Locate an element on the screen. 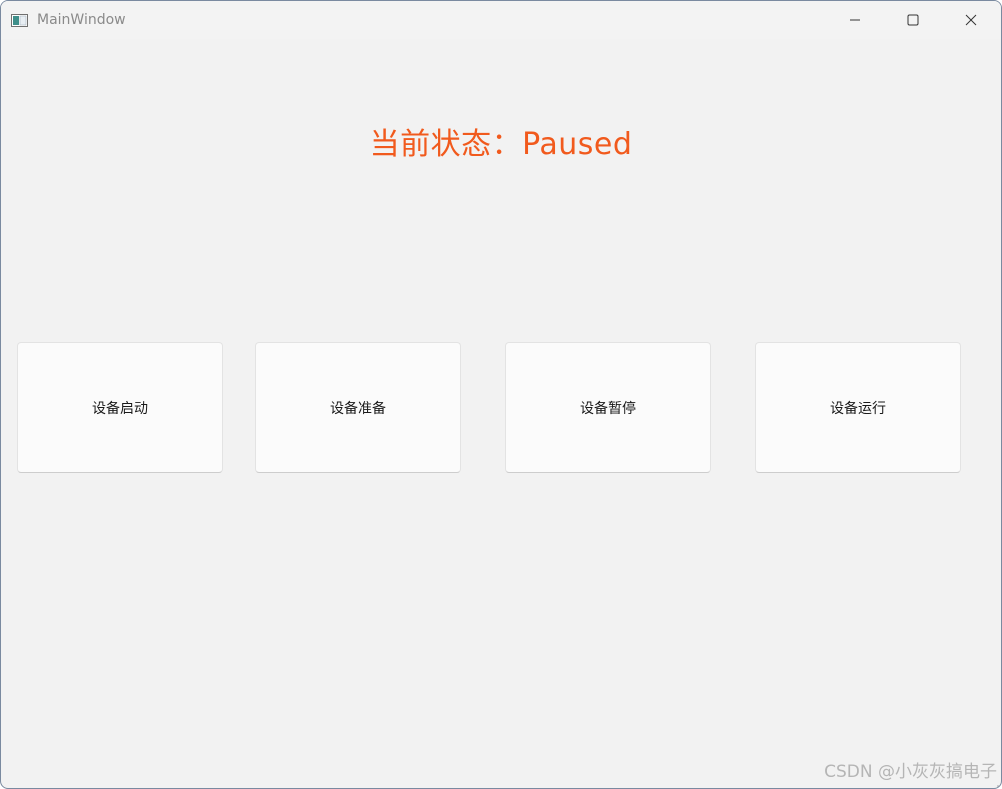 This screenshot has width=1002, height=789. status-label: 当前状态： is located at coordinates (446, 144).